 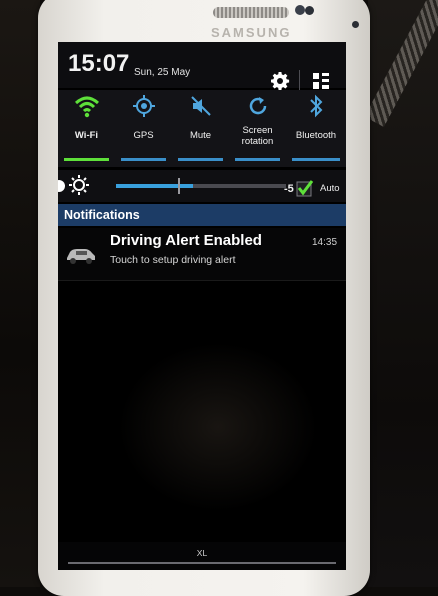 I want to click on tile-rotation-indicator, so click(x=257, y=159).